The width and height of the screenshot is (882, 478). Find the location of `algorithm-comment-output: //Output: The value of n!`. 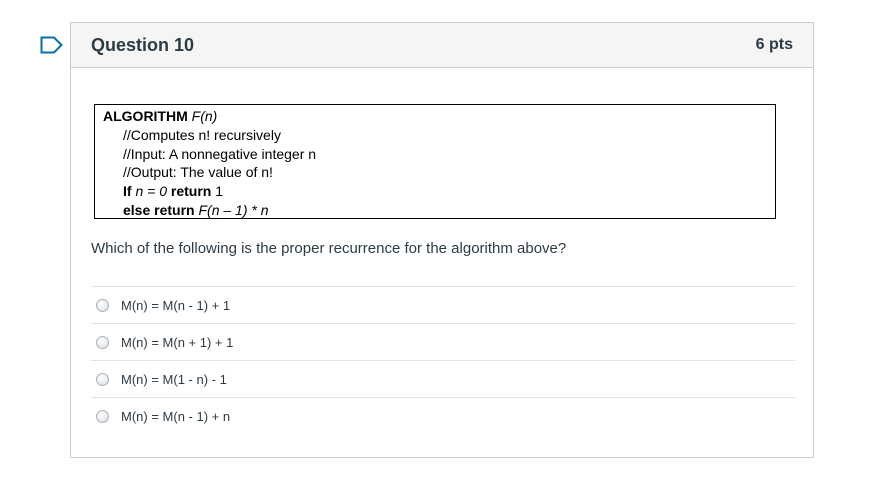

algorithm-comment-output: //Output: The value of n! is located at coordinates (198, 172).